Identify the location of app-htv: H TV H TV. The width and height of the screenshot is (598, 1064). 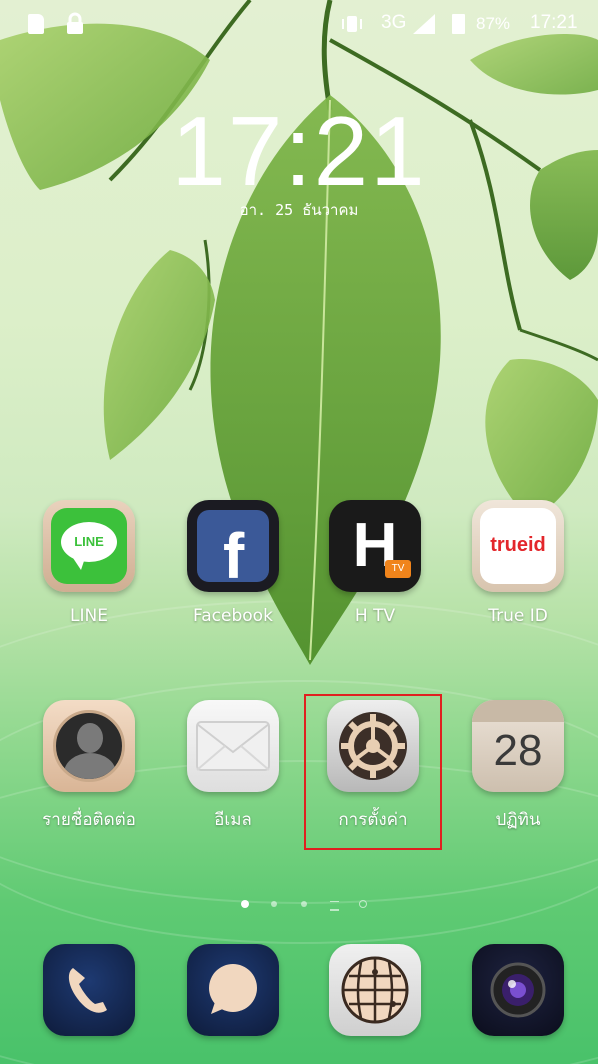
(375, 563).